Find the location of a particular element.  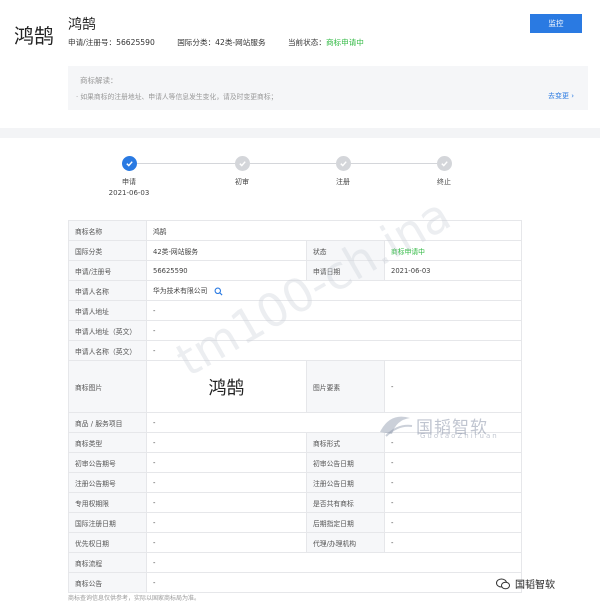

step-label: 终止 is located at coordinates (444, 182).